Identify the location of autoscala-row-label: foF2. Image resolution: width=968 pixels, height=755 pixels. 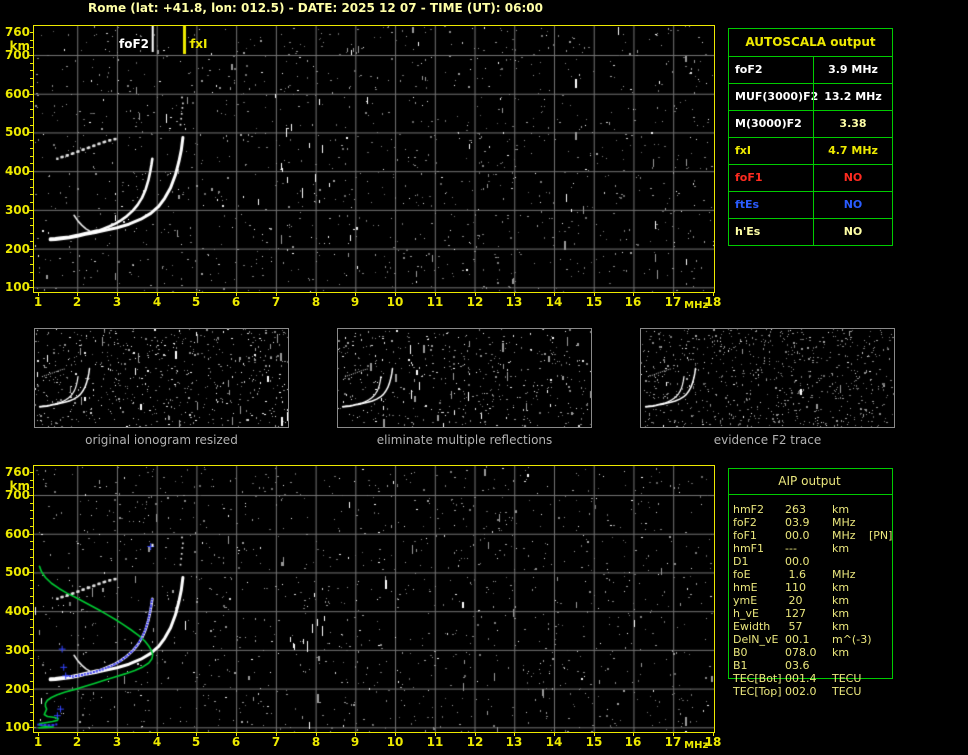
(749, 69).